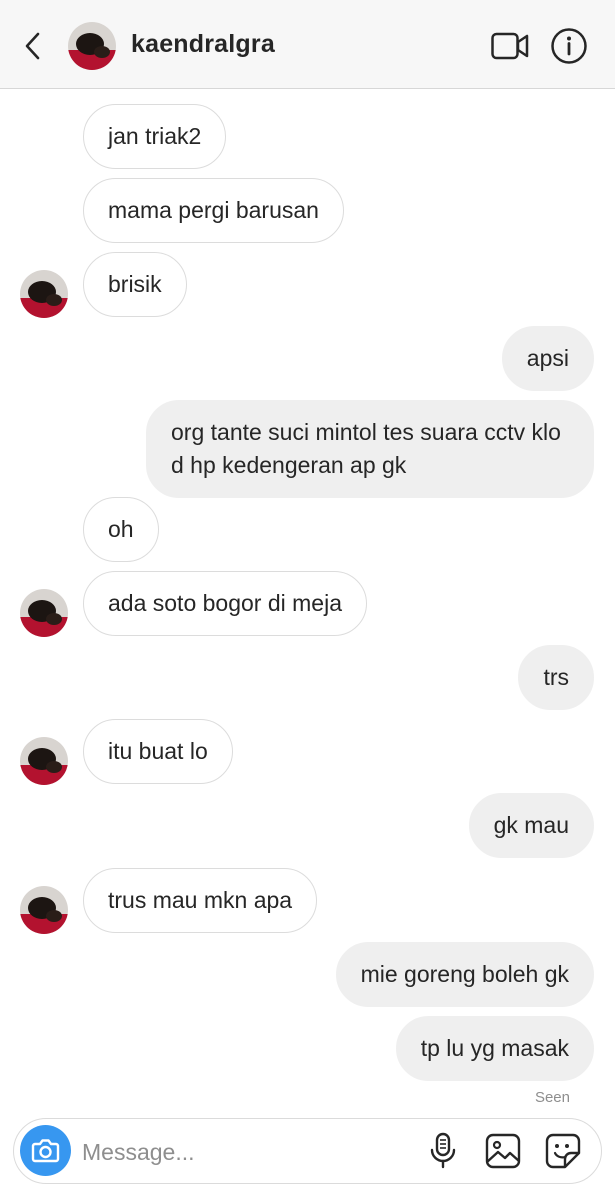 The image size is (615, 1200). What do you see at coordinates (307, 44) in the screenshot?
I see `chat-header: kaendralgra` at bounding box center [307, 44].